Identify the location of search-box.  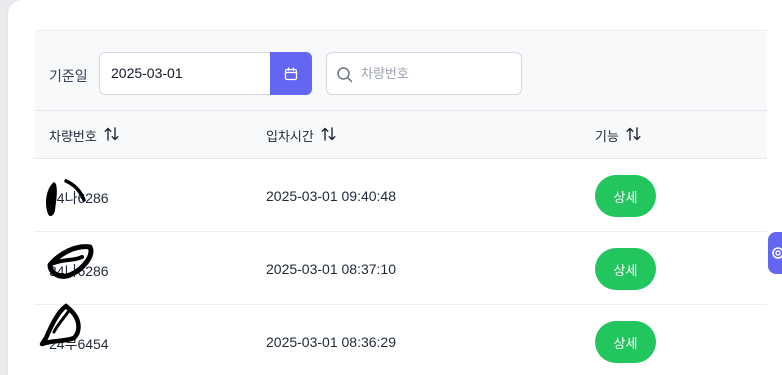
(424, 73).